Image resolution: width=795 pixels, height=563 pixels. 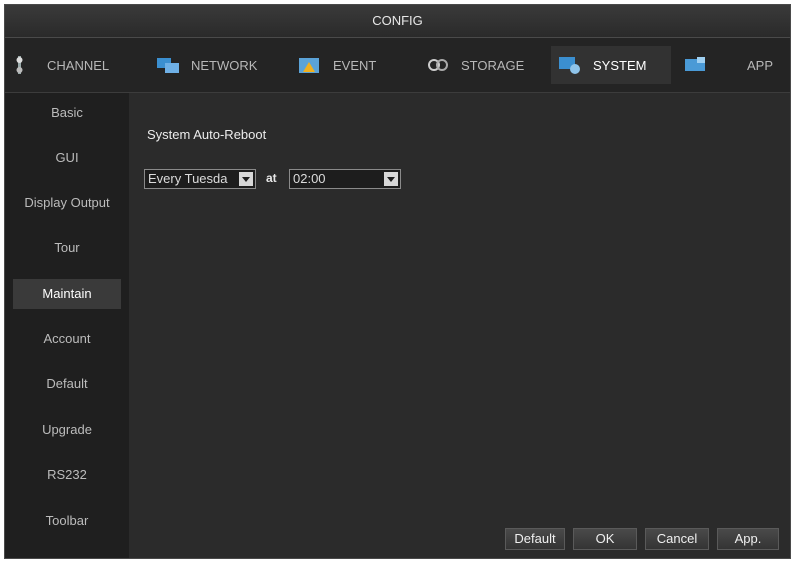 I want to click on tab-channel: CHANNEL, so click(x=60, y=65).